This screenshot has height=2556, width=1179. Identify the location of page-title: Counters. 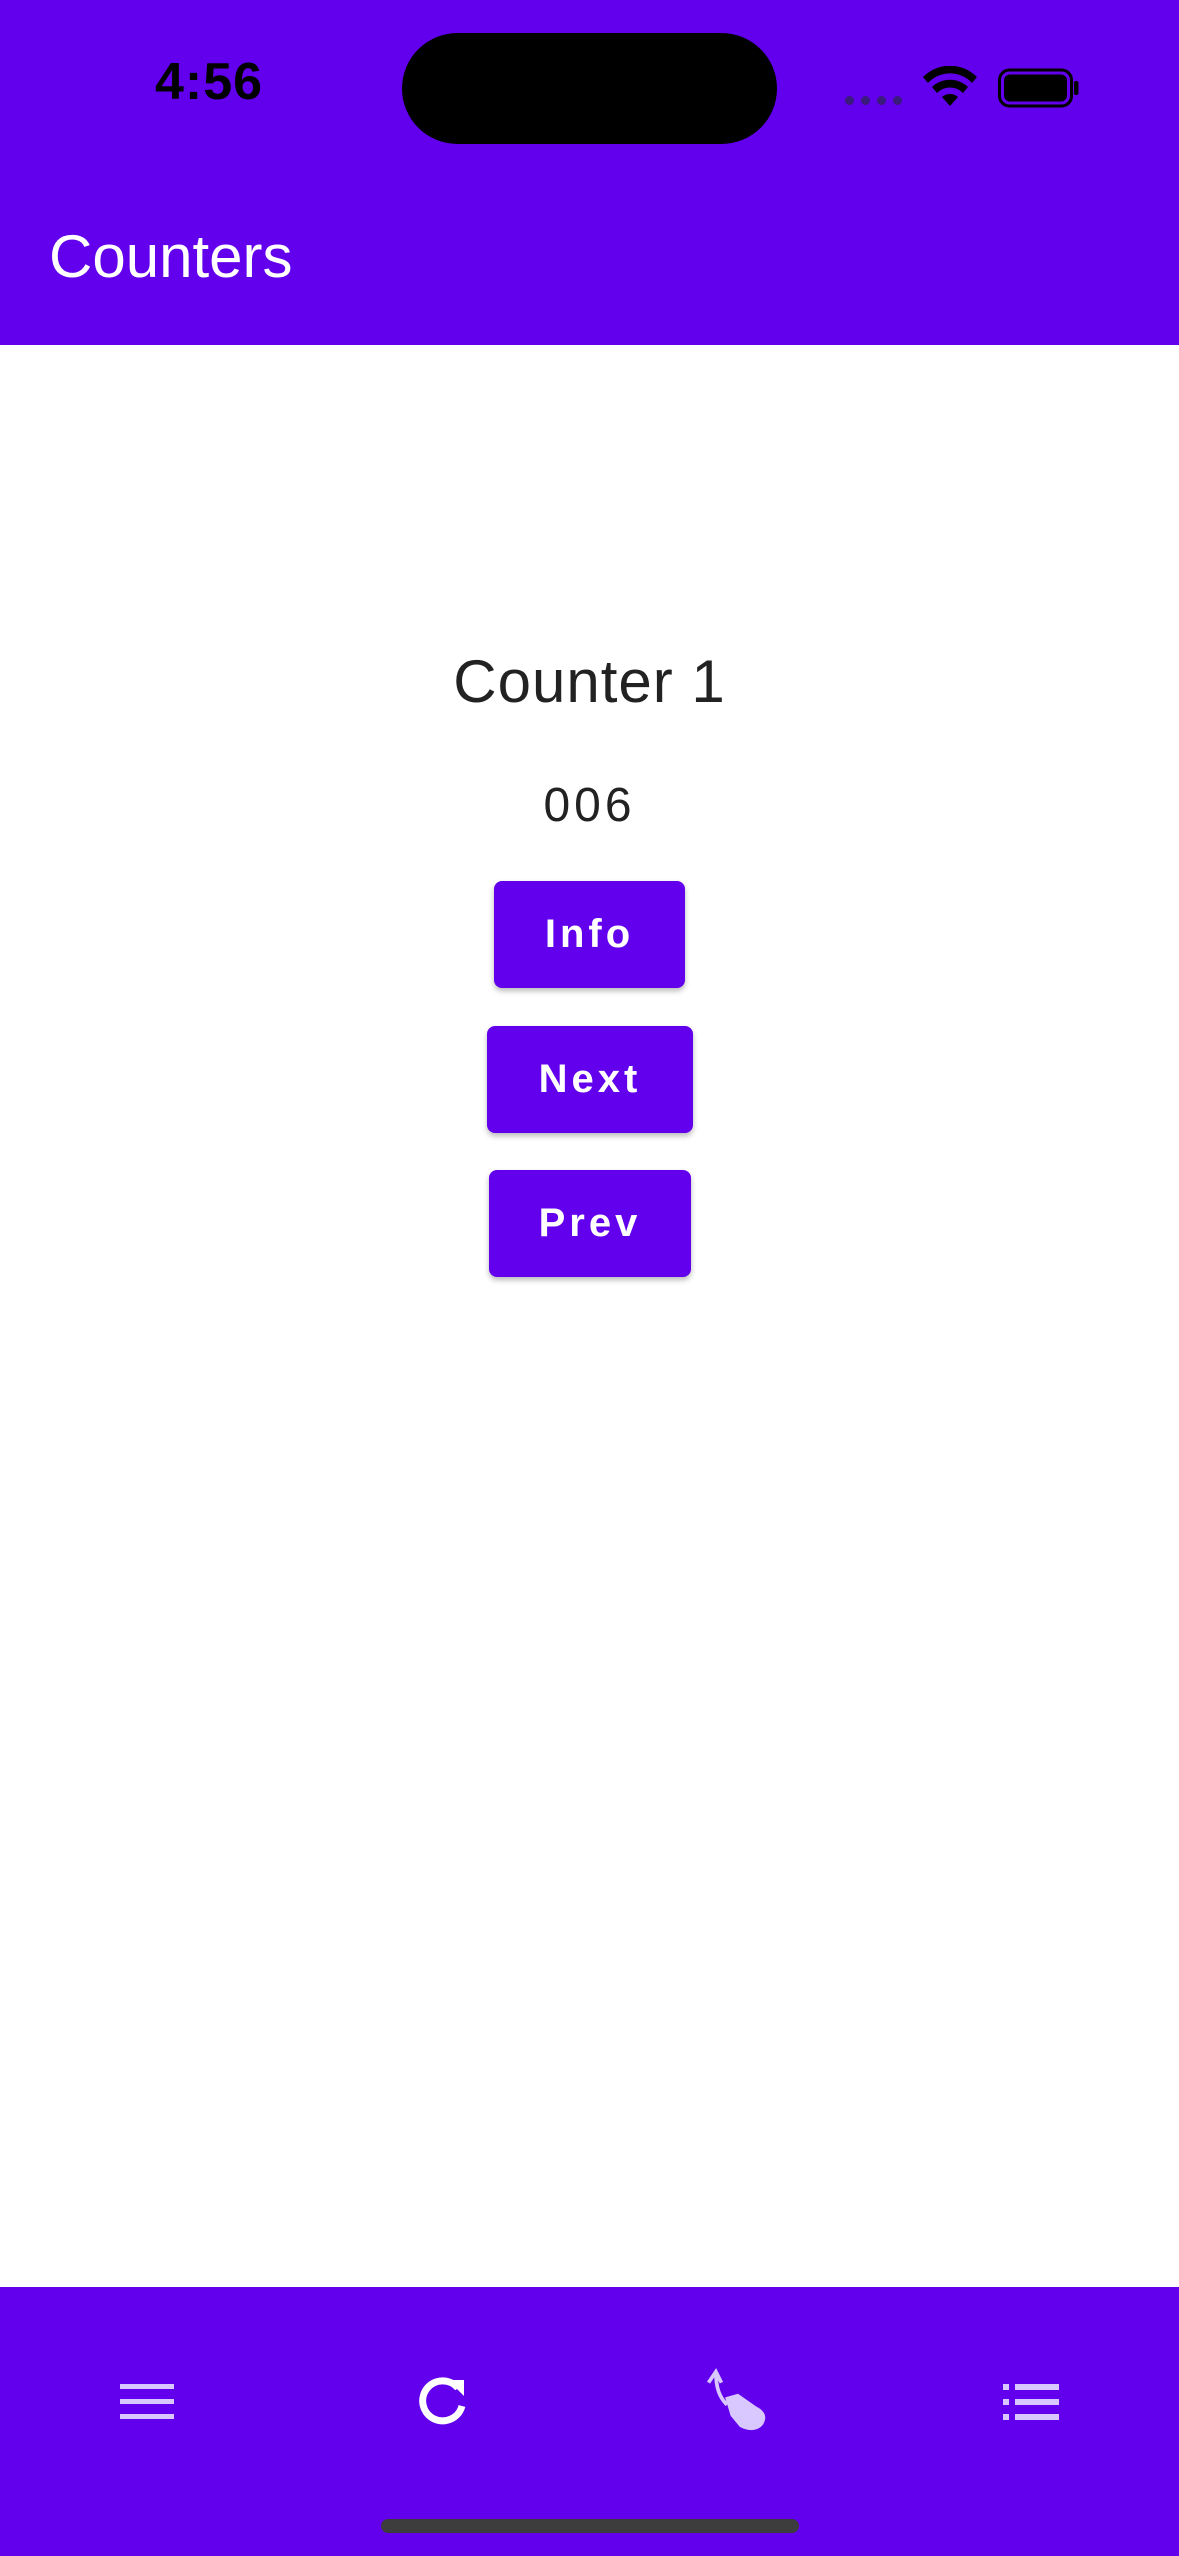
(171, 256).